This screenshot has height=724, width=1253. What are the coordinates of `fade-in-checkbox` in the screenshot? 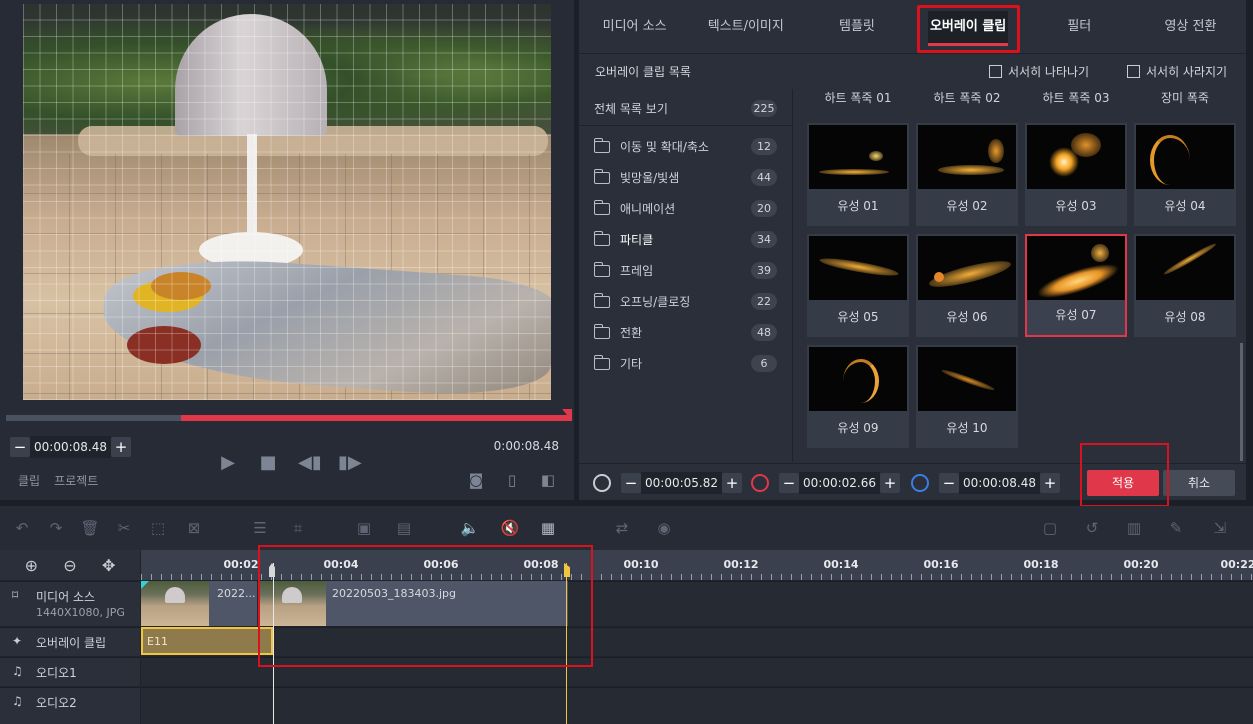 It's located at (995, 71).